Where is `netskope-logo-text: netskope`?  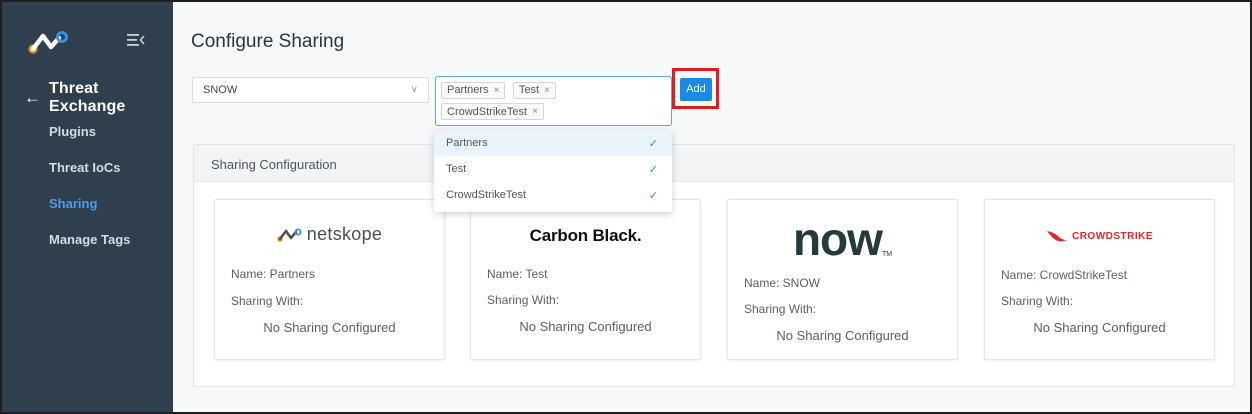 netskope-logo-text: netskope is located at coordinates (344, 234).